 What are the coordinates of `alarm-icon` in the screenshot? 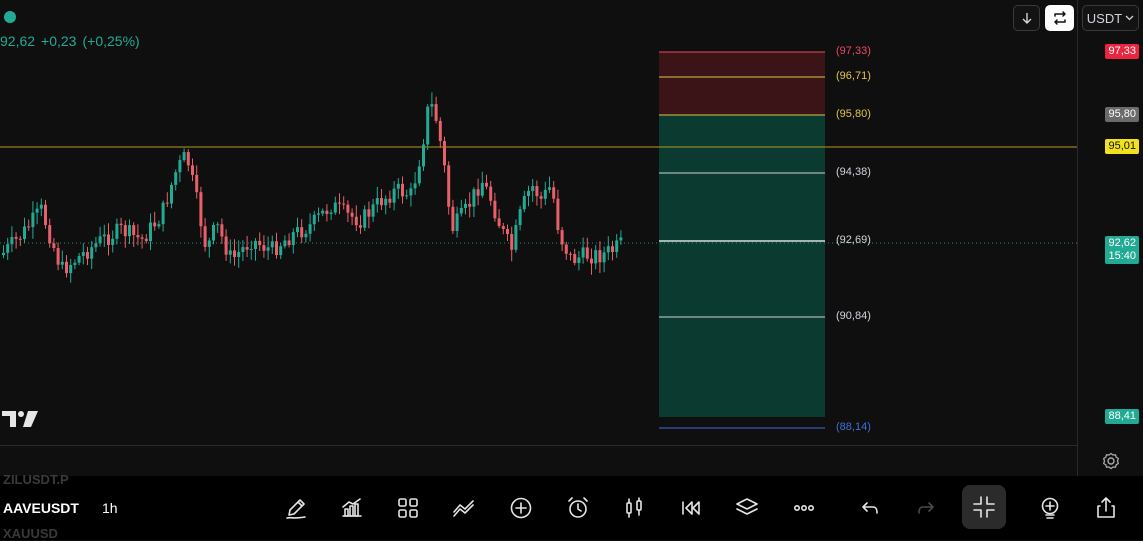 It's located at (578, 507).